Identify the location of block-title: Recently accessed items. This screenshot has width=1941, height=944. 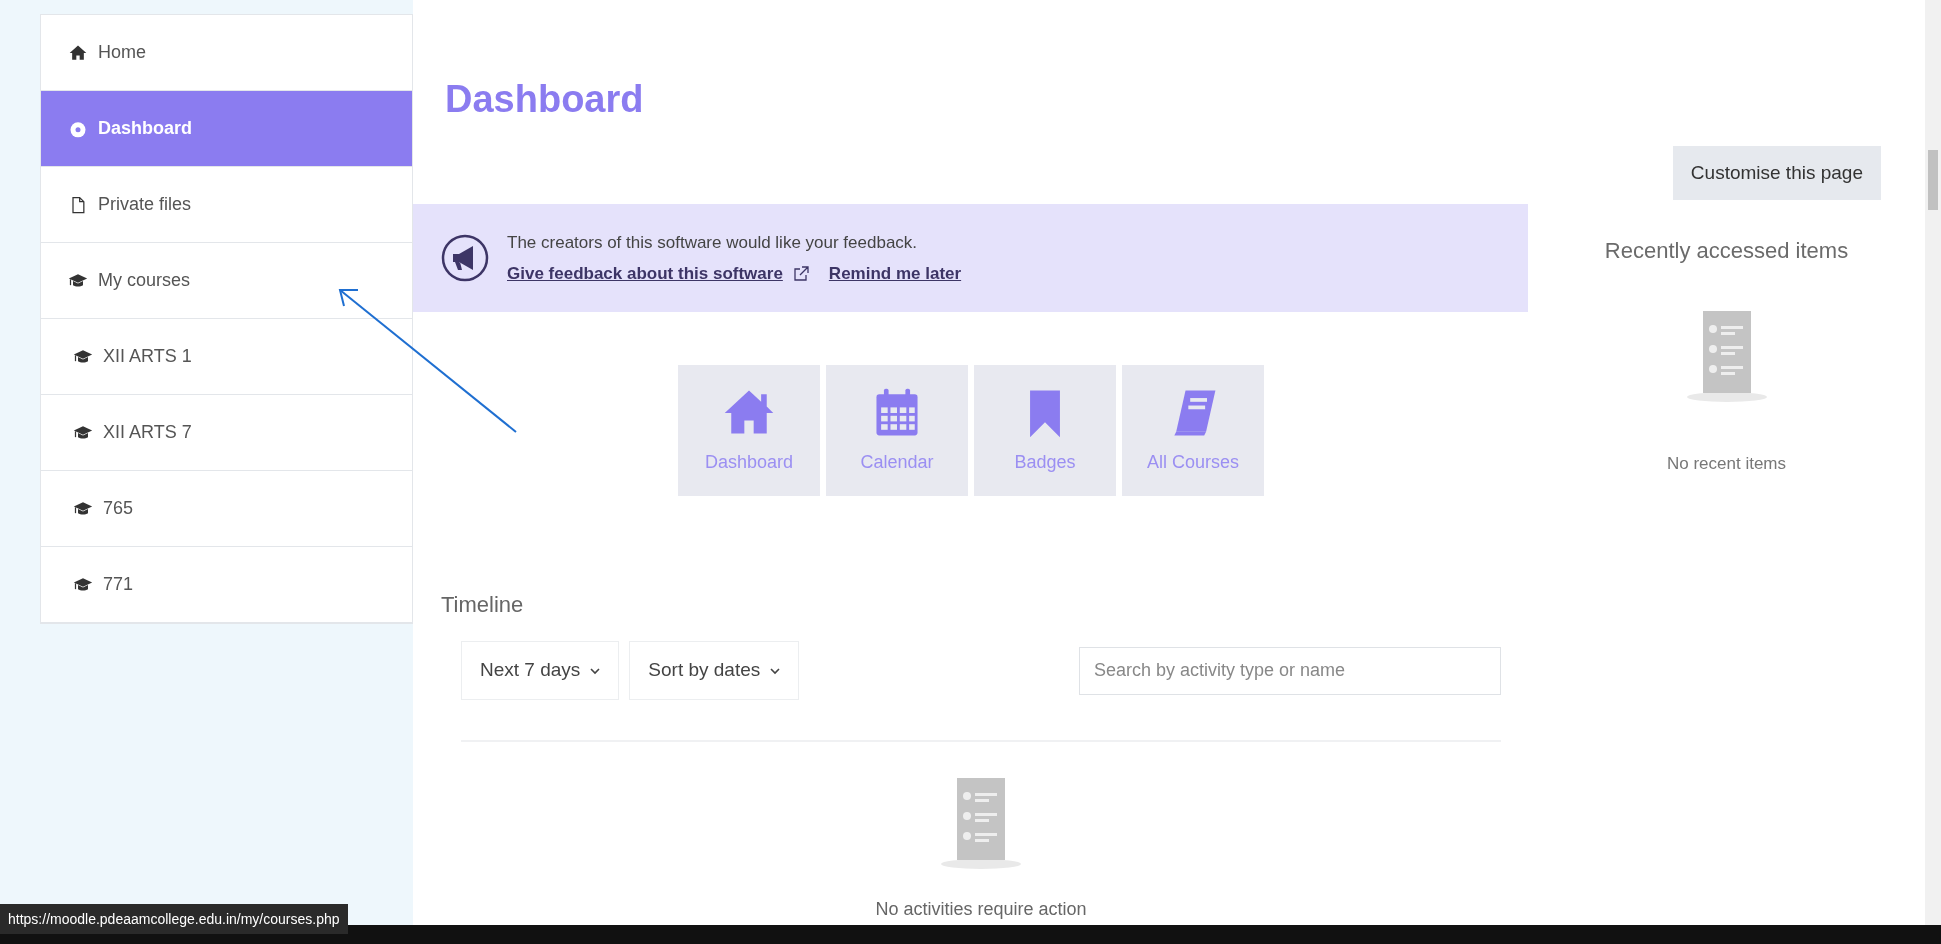
(1726, 251).